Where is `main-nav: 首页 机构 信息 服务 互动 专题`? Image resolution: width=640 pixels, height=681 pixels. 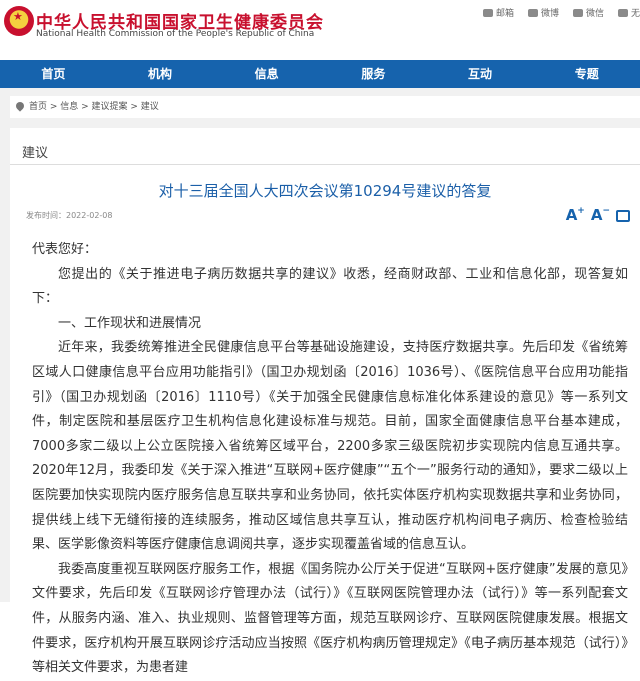 main-nav: 首页 机构 信息 服务 互动 专题 is located at coordinates (320, 74).